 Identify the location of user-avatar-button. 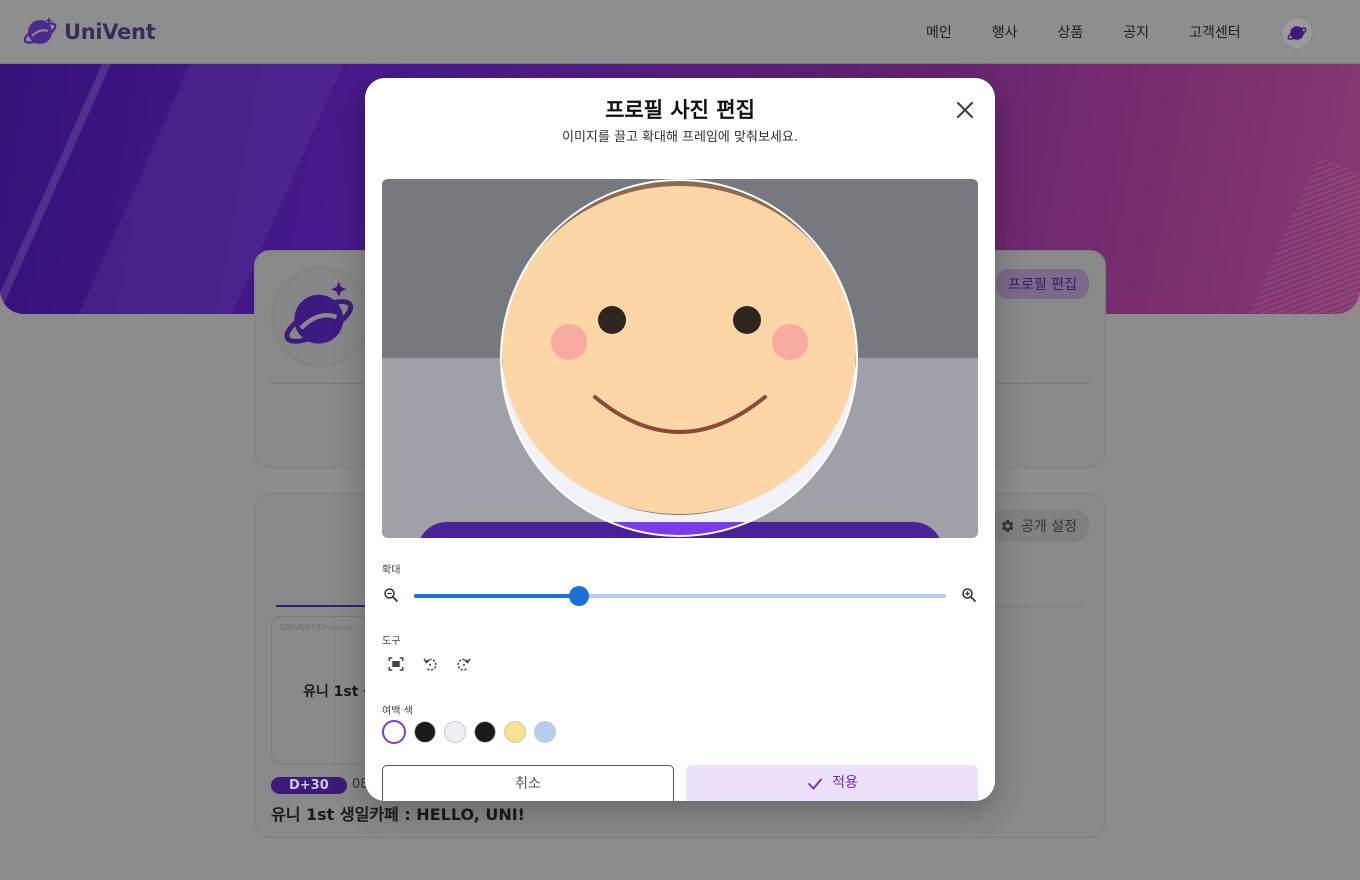
(1297, 33).